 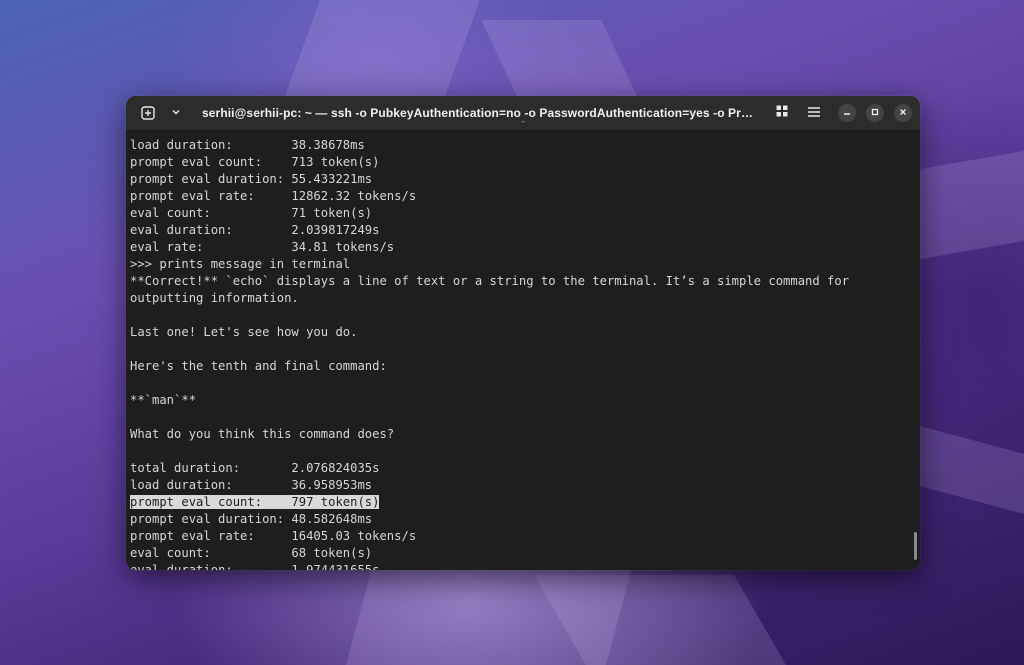 I want to click on terminal-line: What do you think this command does?, so click(x=525, y=434).